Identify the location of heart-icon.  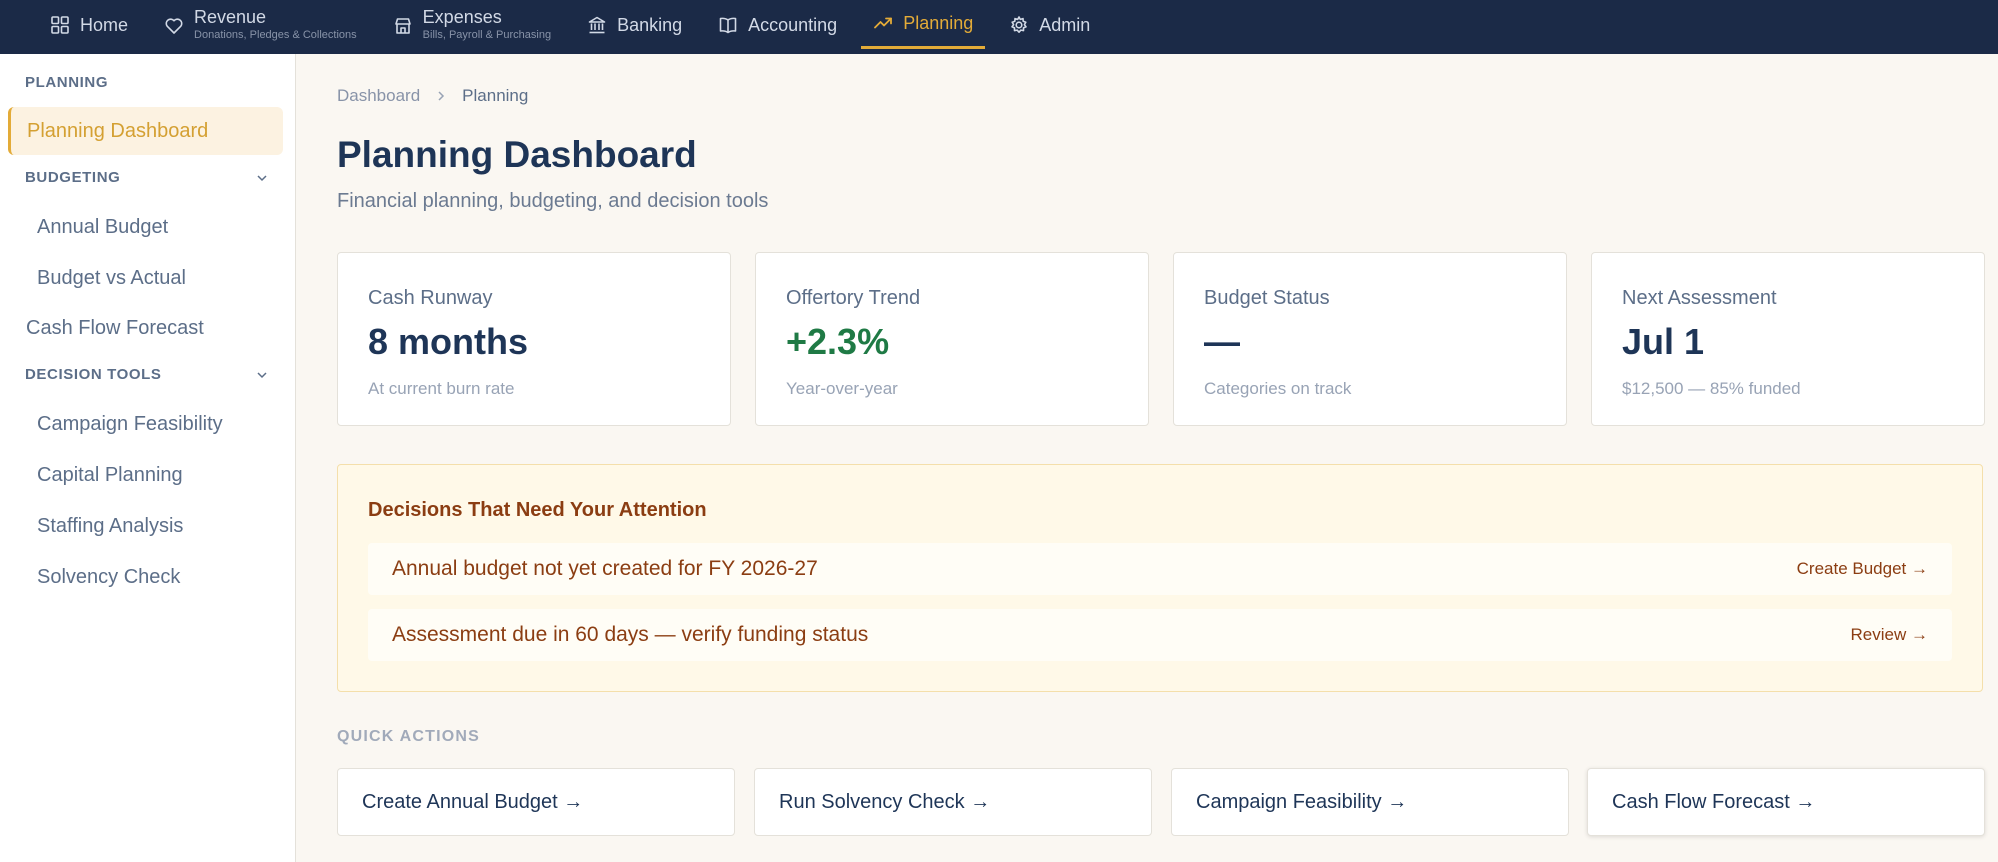
(174, 26).